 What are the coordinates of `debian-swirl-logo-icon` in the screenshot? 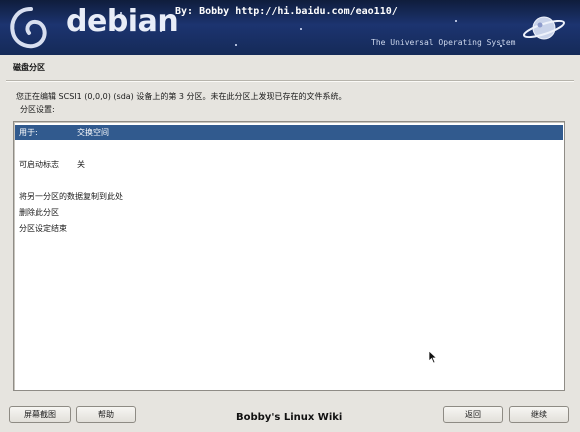 It's located at (28, 28).